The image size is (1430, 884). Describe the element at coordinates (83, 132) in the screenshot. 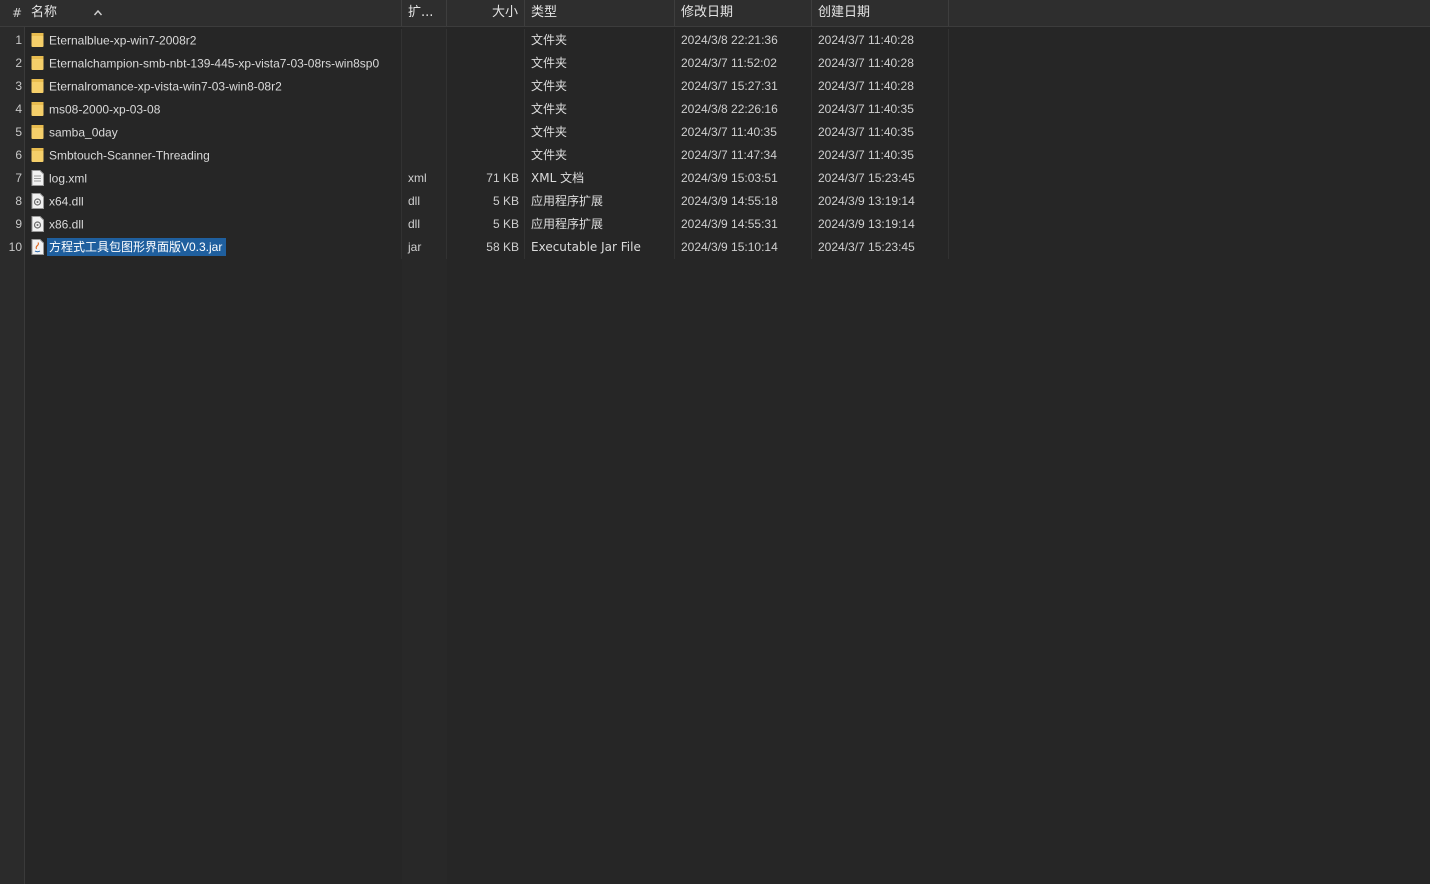

I see `file-name: samba_0day` at that location.